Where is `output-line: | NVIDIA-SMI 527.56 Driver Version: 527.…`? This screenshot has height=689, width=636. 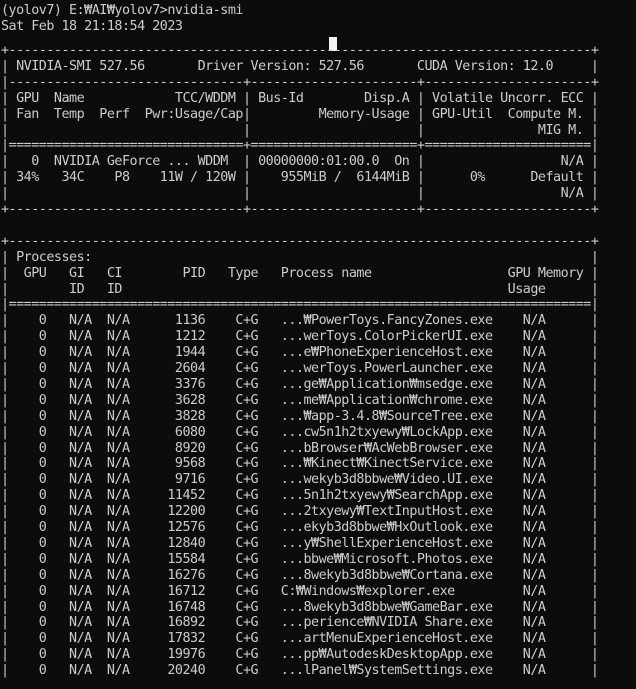 output-line: | NVIDIA-SMI 527.56 Driver Version: 527.… is located at coordinates (300, 66).